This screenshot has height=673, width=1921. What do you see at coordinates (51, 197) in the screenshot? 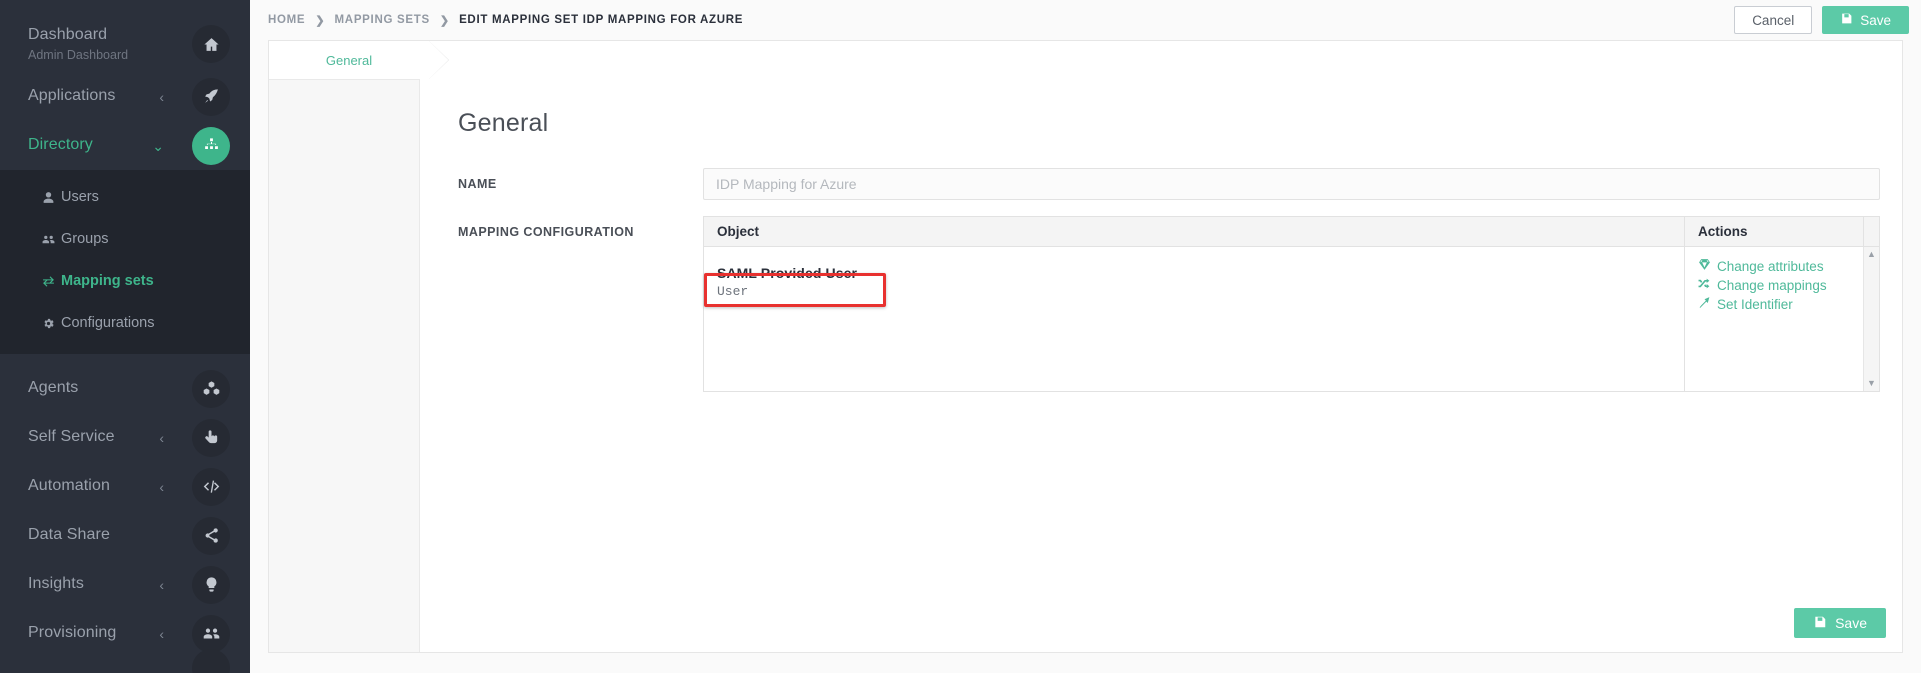
I see `user-icon` at bounding box center [51, 197].